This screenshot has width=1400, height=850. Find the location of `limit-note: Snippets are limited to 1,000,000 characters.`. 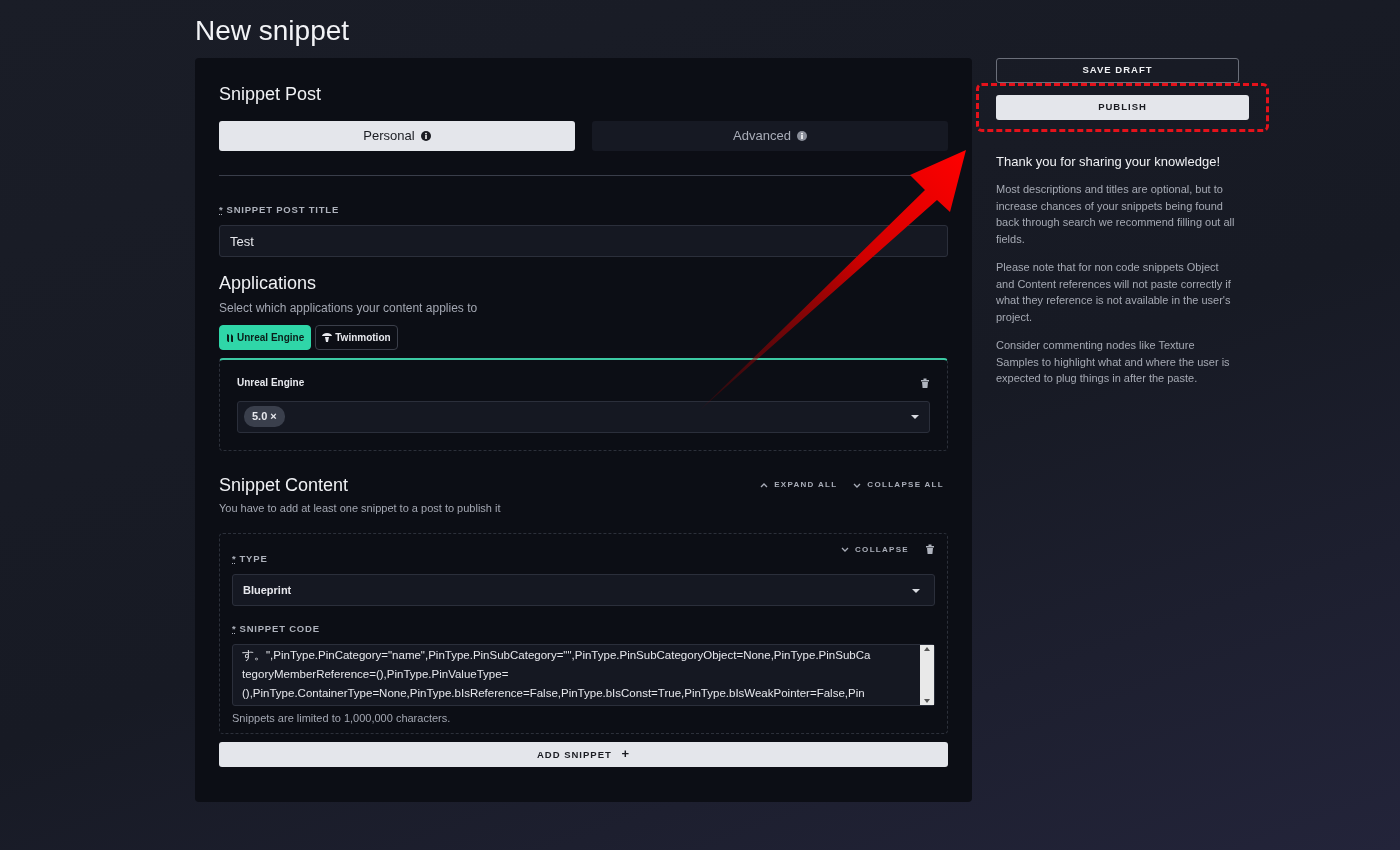

limit-note: Snippets are limited to 1,000,000 characters. is located at coordinates (342, 719).